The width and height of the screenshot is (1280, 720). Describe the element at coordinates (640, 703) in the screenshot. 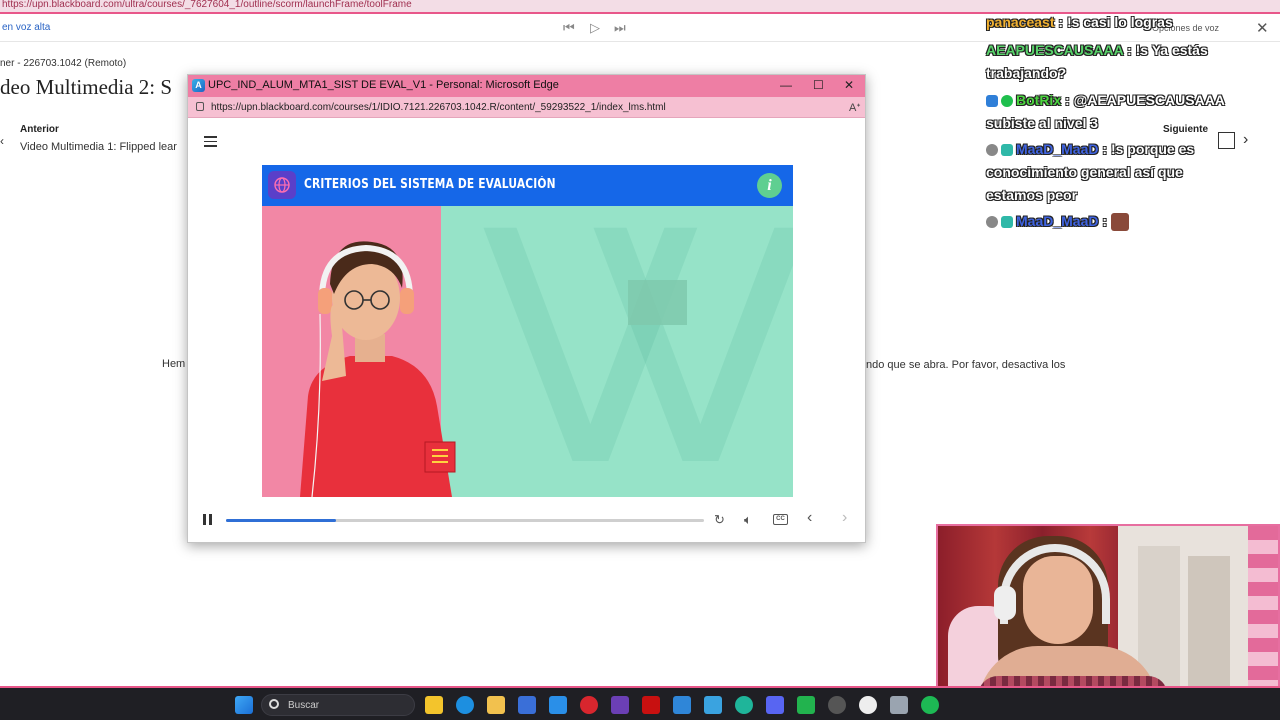

I see `taskbar: Buscar` at that location.